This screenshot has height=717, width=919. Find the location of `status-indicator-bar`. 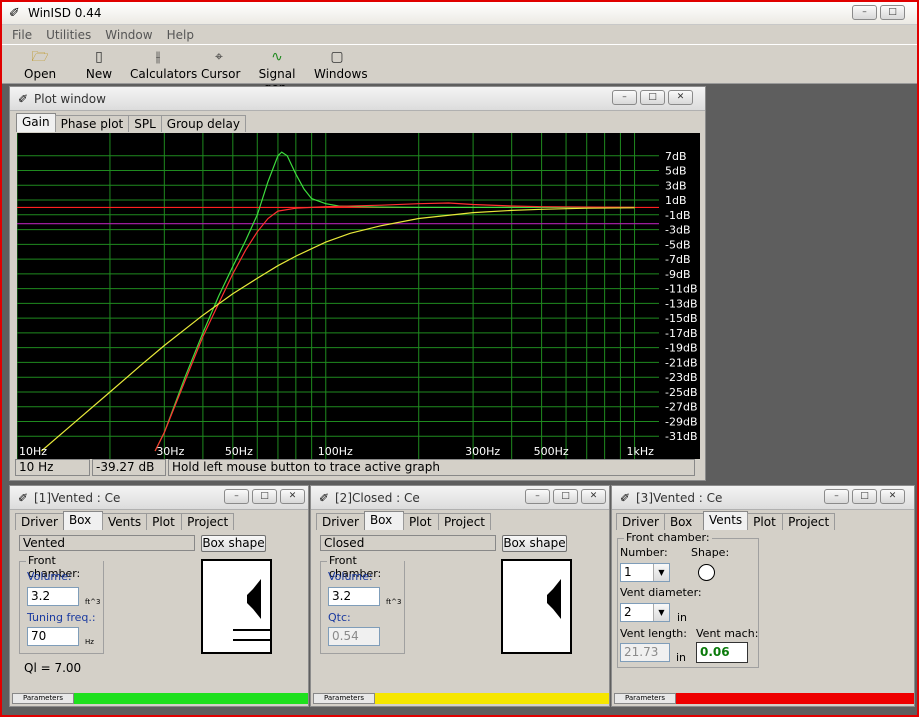

status-indicator-bar is located at coordinates (191, 698).